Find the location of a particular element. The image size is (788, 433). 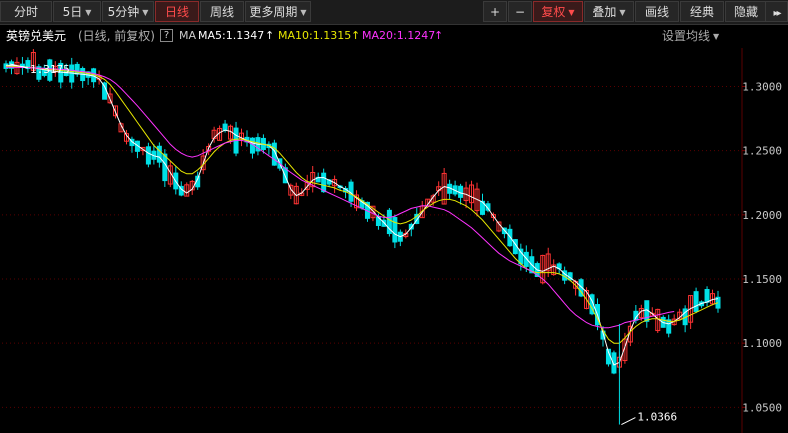

ma-label: MA is located at coordinates (188, 35).